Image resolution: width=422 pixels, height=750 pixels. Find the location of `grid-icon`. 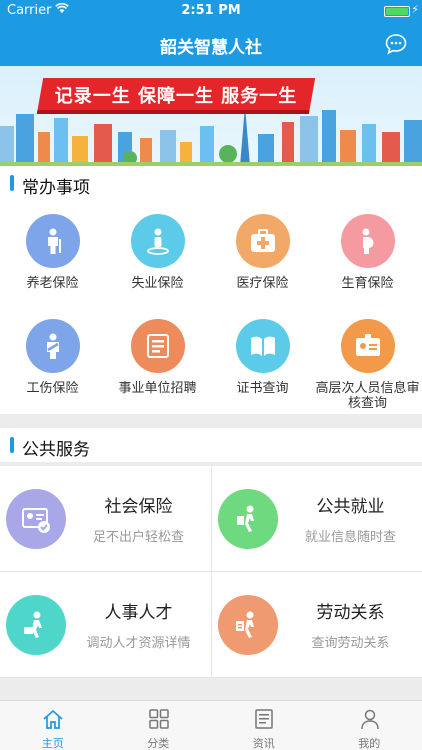

grid-icon is located at coordinates (158, 719).